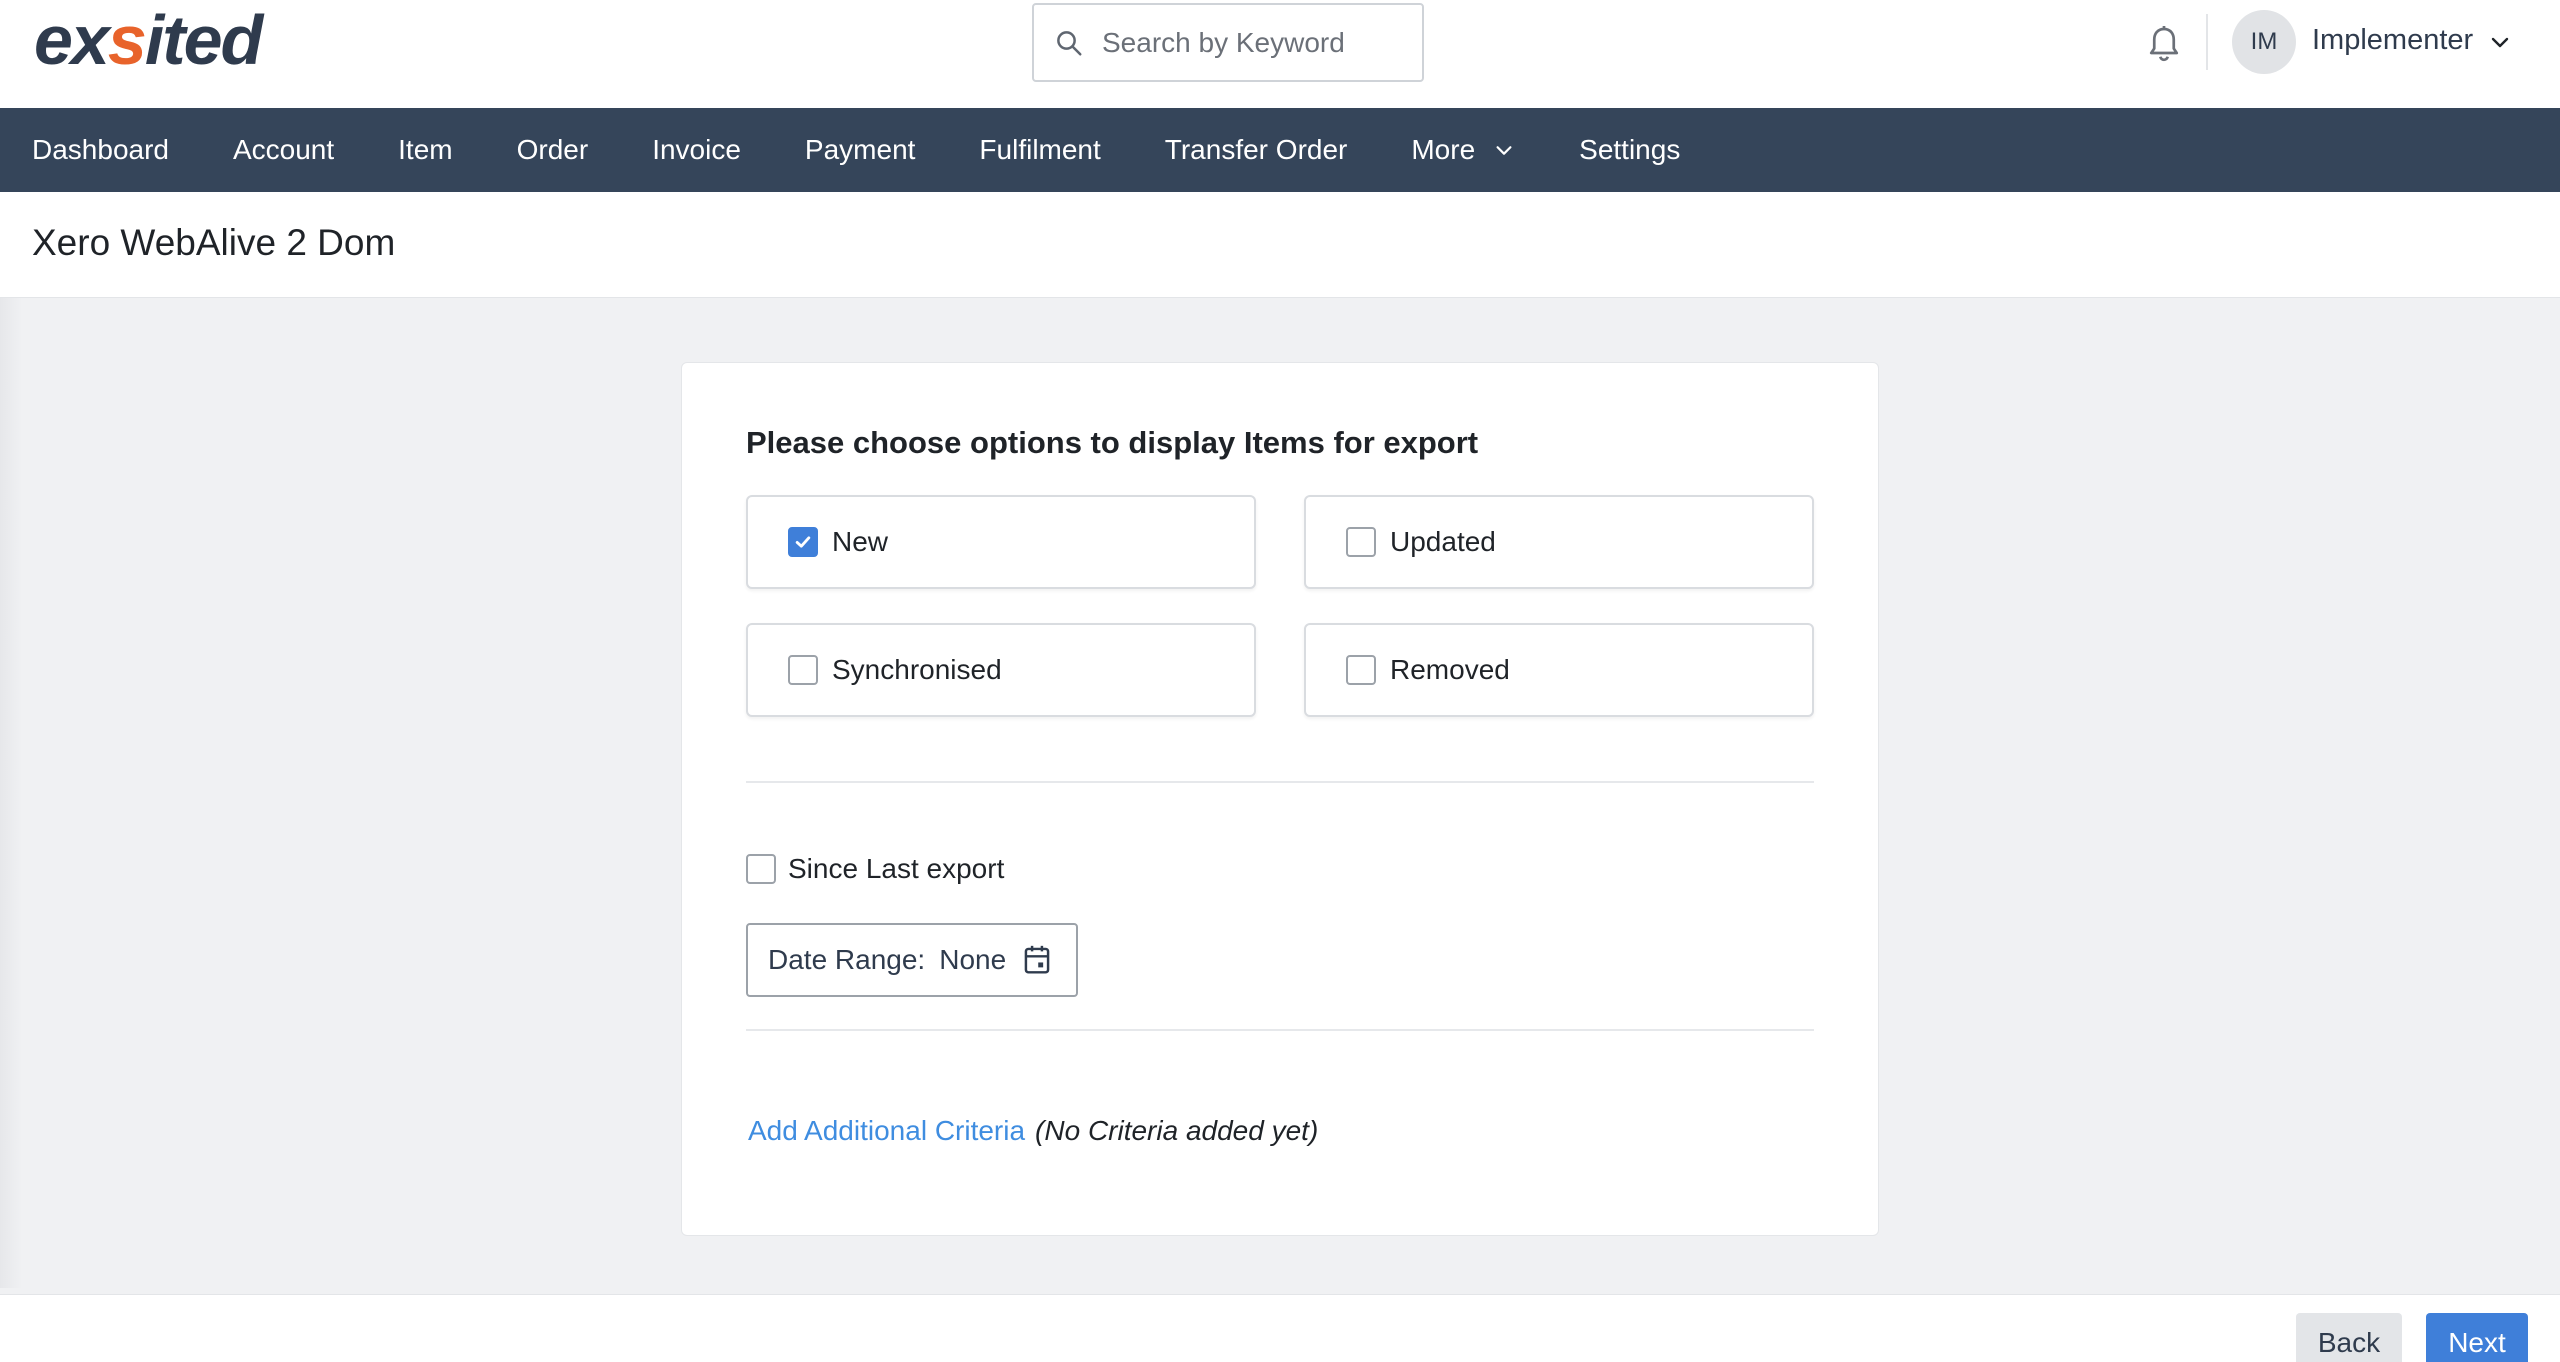  What do you see at coordinates (1559, 542) in the screenshot?
I see `option-updated: Updated` at bounding box center [1559, 542].